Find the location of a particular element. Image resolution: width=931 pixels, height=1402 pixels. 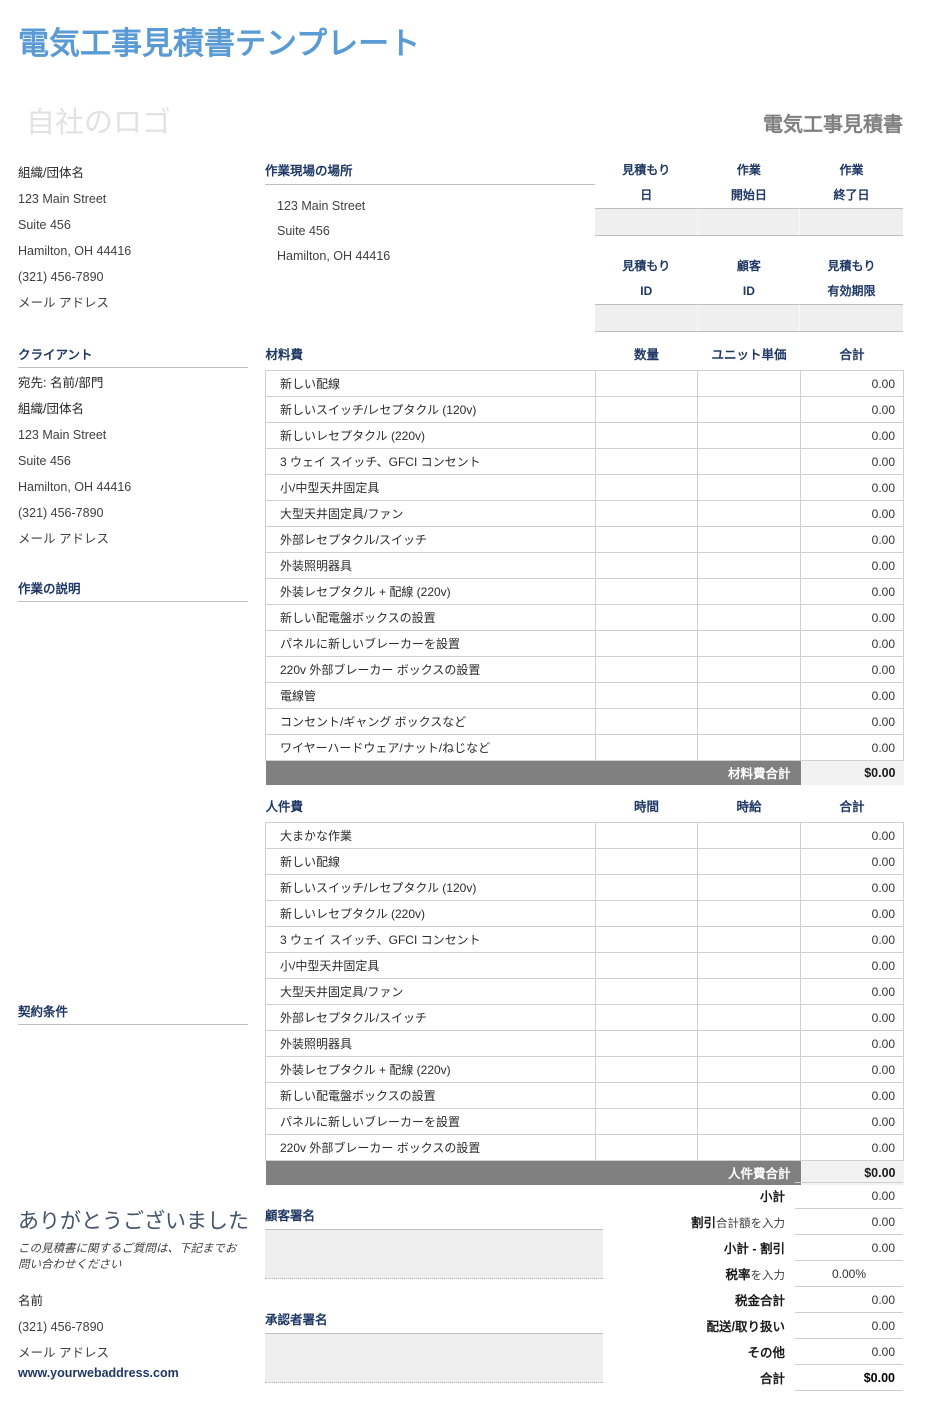

materials-description-cell: 220v 外部ブレーカー ボックスの設置 is located at coordinates (430, 669).